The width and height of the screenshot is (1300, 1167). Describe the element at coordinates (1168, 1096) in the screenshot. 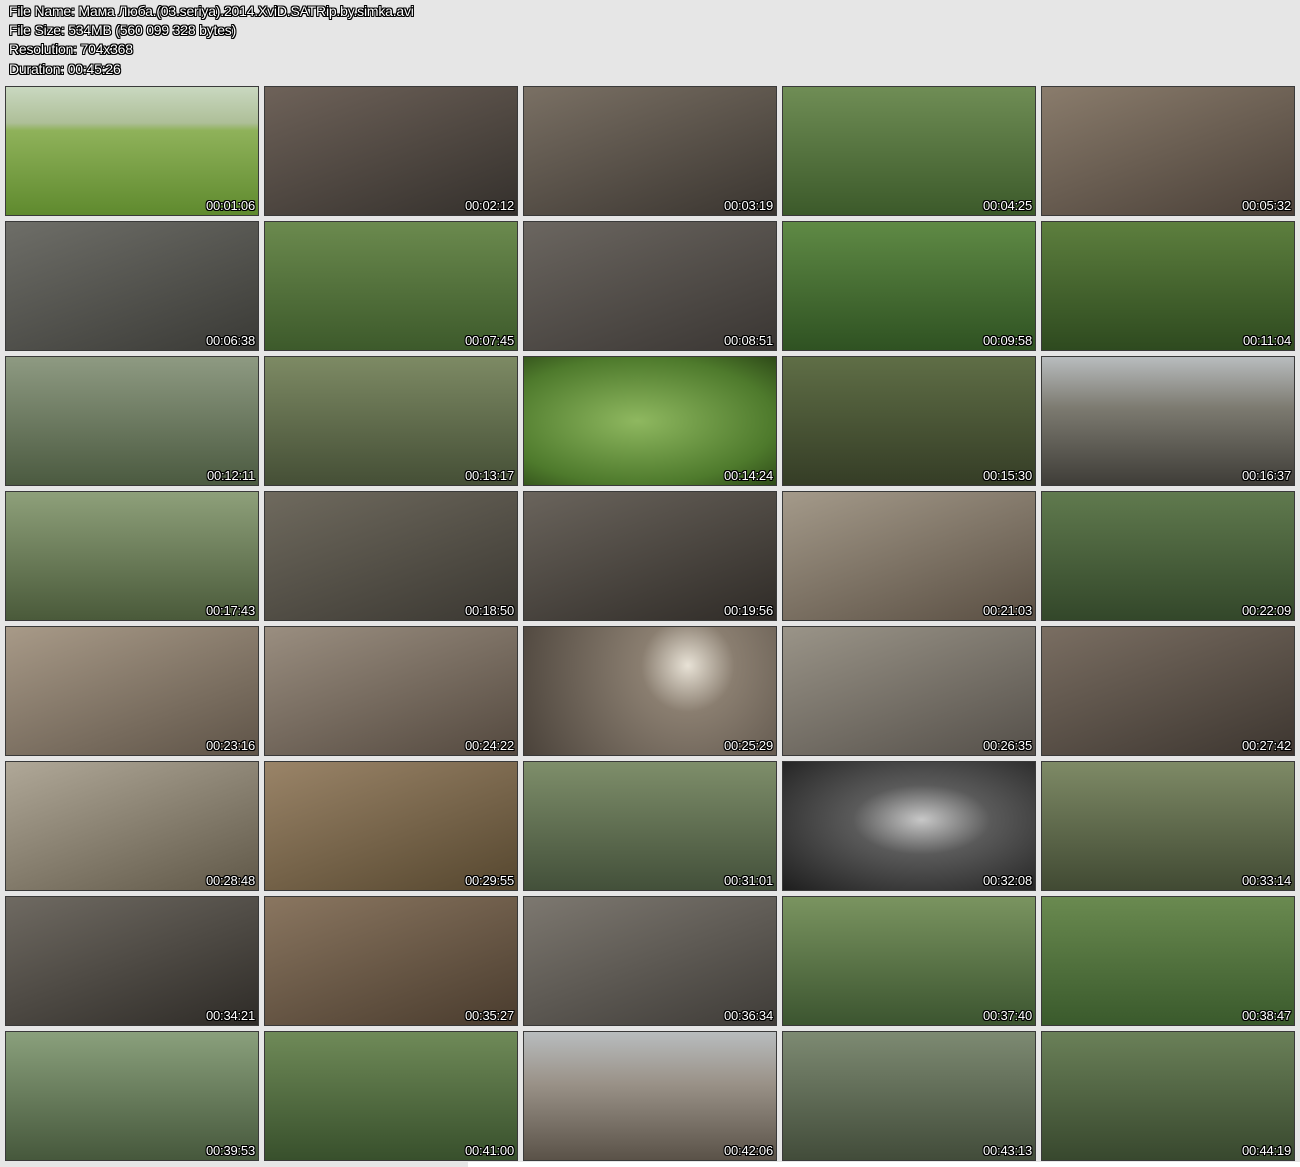

I see `thumbnail-frame: 00:44:19` at that location.